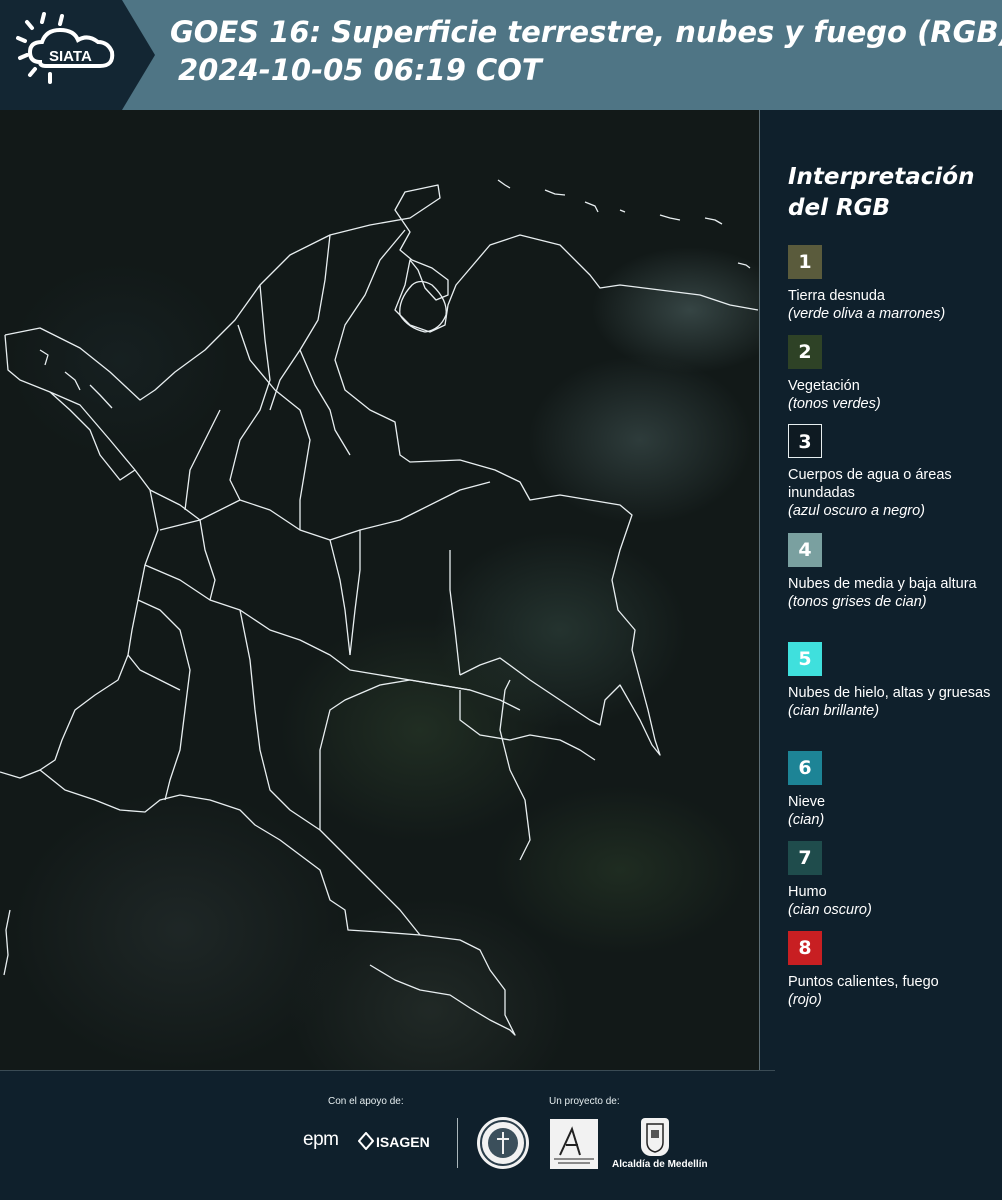 This screenshot has height=1200, width=1002. Describe the element at coordinates (881, 192) in the screenshot. I see `legend-title: Interpretación del RGB` at that location.